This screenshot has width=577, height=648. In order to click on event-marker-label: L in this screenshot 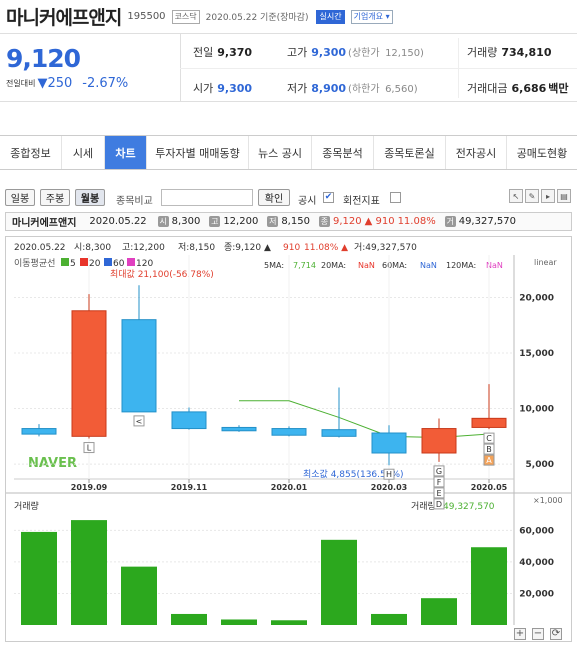, I will do `click(89, 448)`.